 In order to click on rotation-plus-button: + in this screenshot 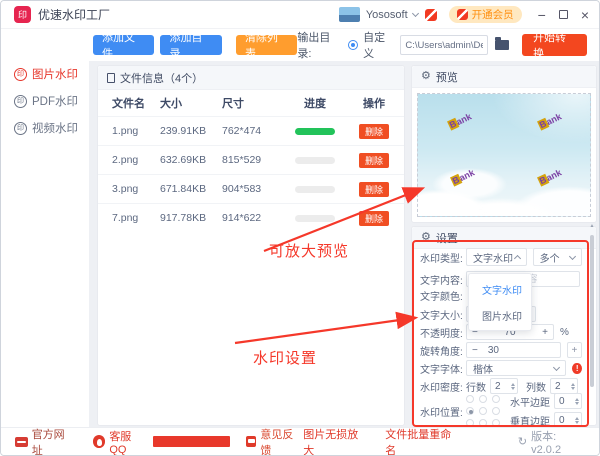, I will do `click(574, 350)`.